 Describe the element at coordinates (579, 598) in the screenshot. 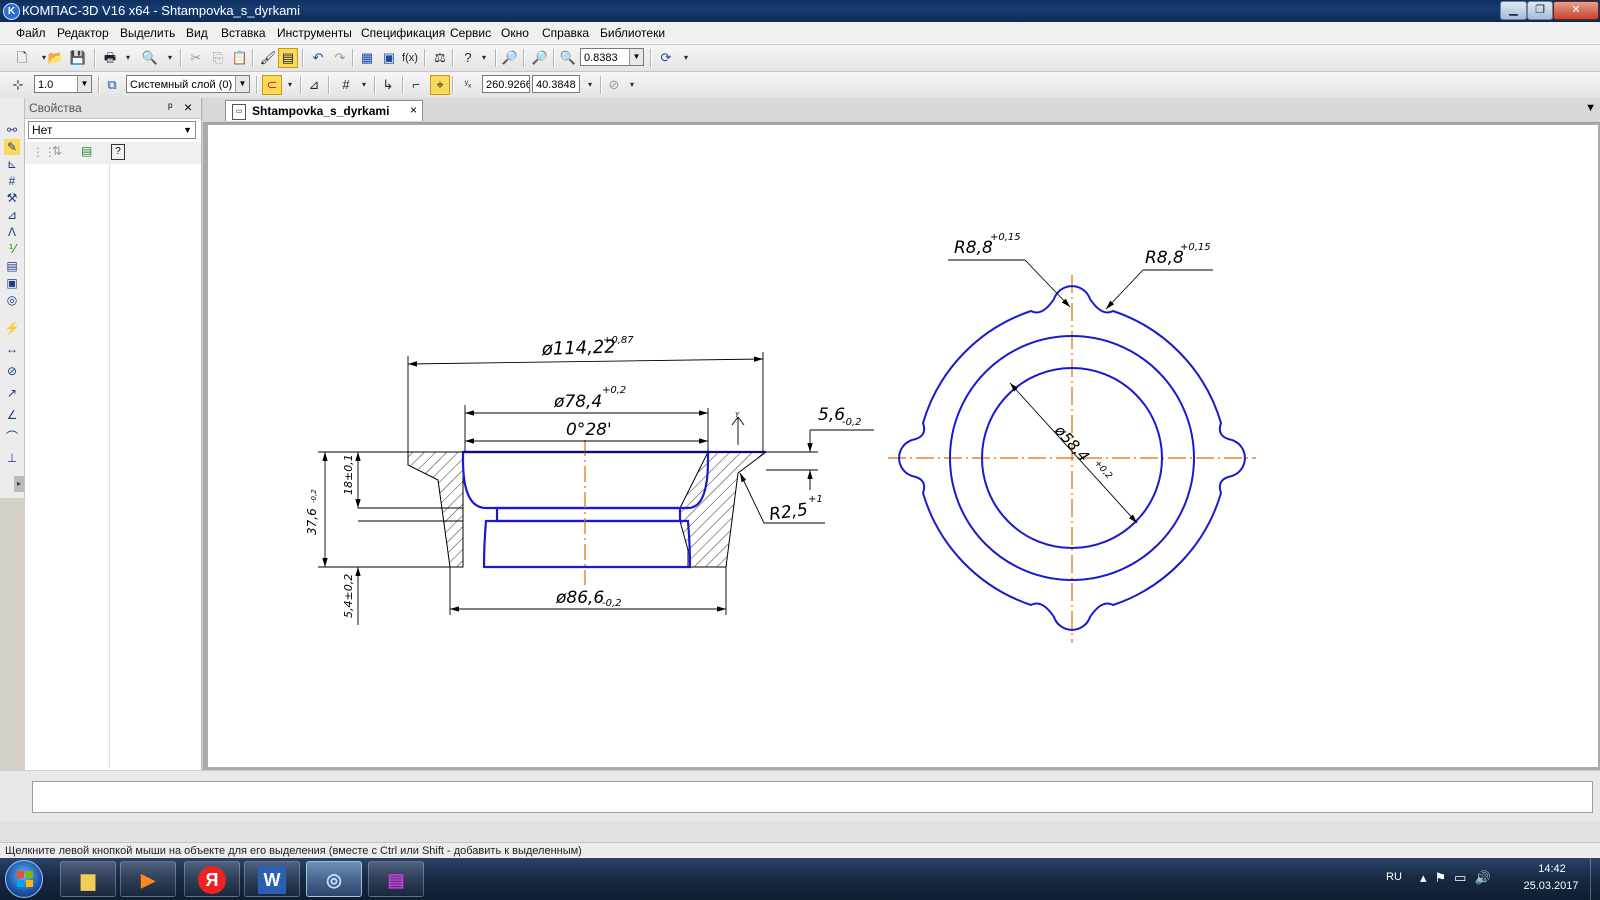

I see `dim-diameter-86: ø86,6` at that location.